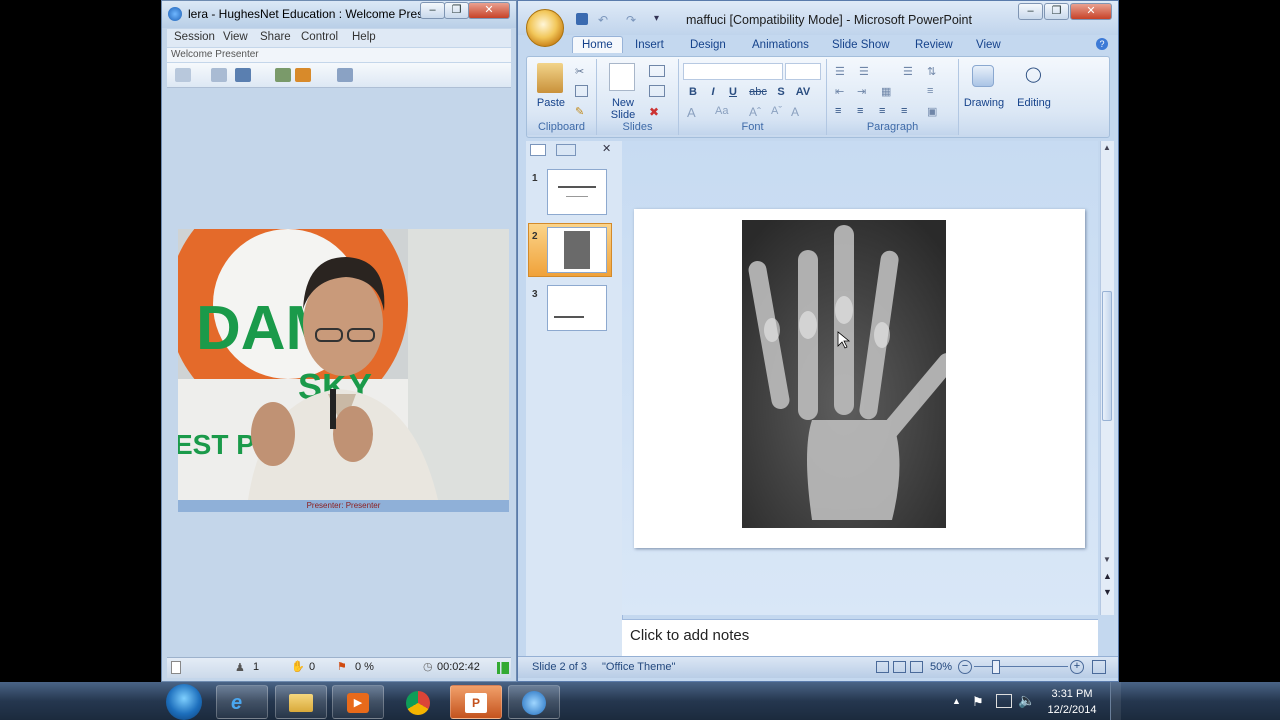 Image resolution: width=1280 pixels, height=720 pixels. Describe the element at coordinates (930, 91) in the screenshot. I see `align-text-icon: ≡` at that location.